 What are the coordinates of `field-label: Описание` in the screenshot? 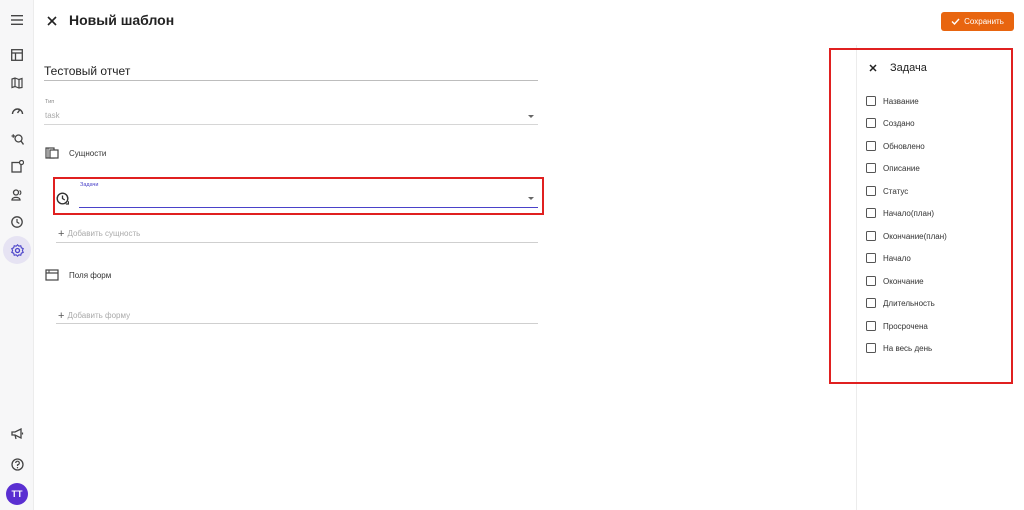 It's located at (901, 168).